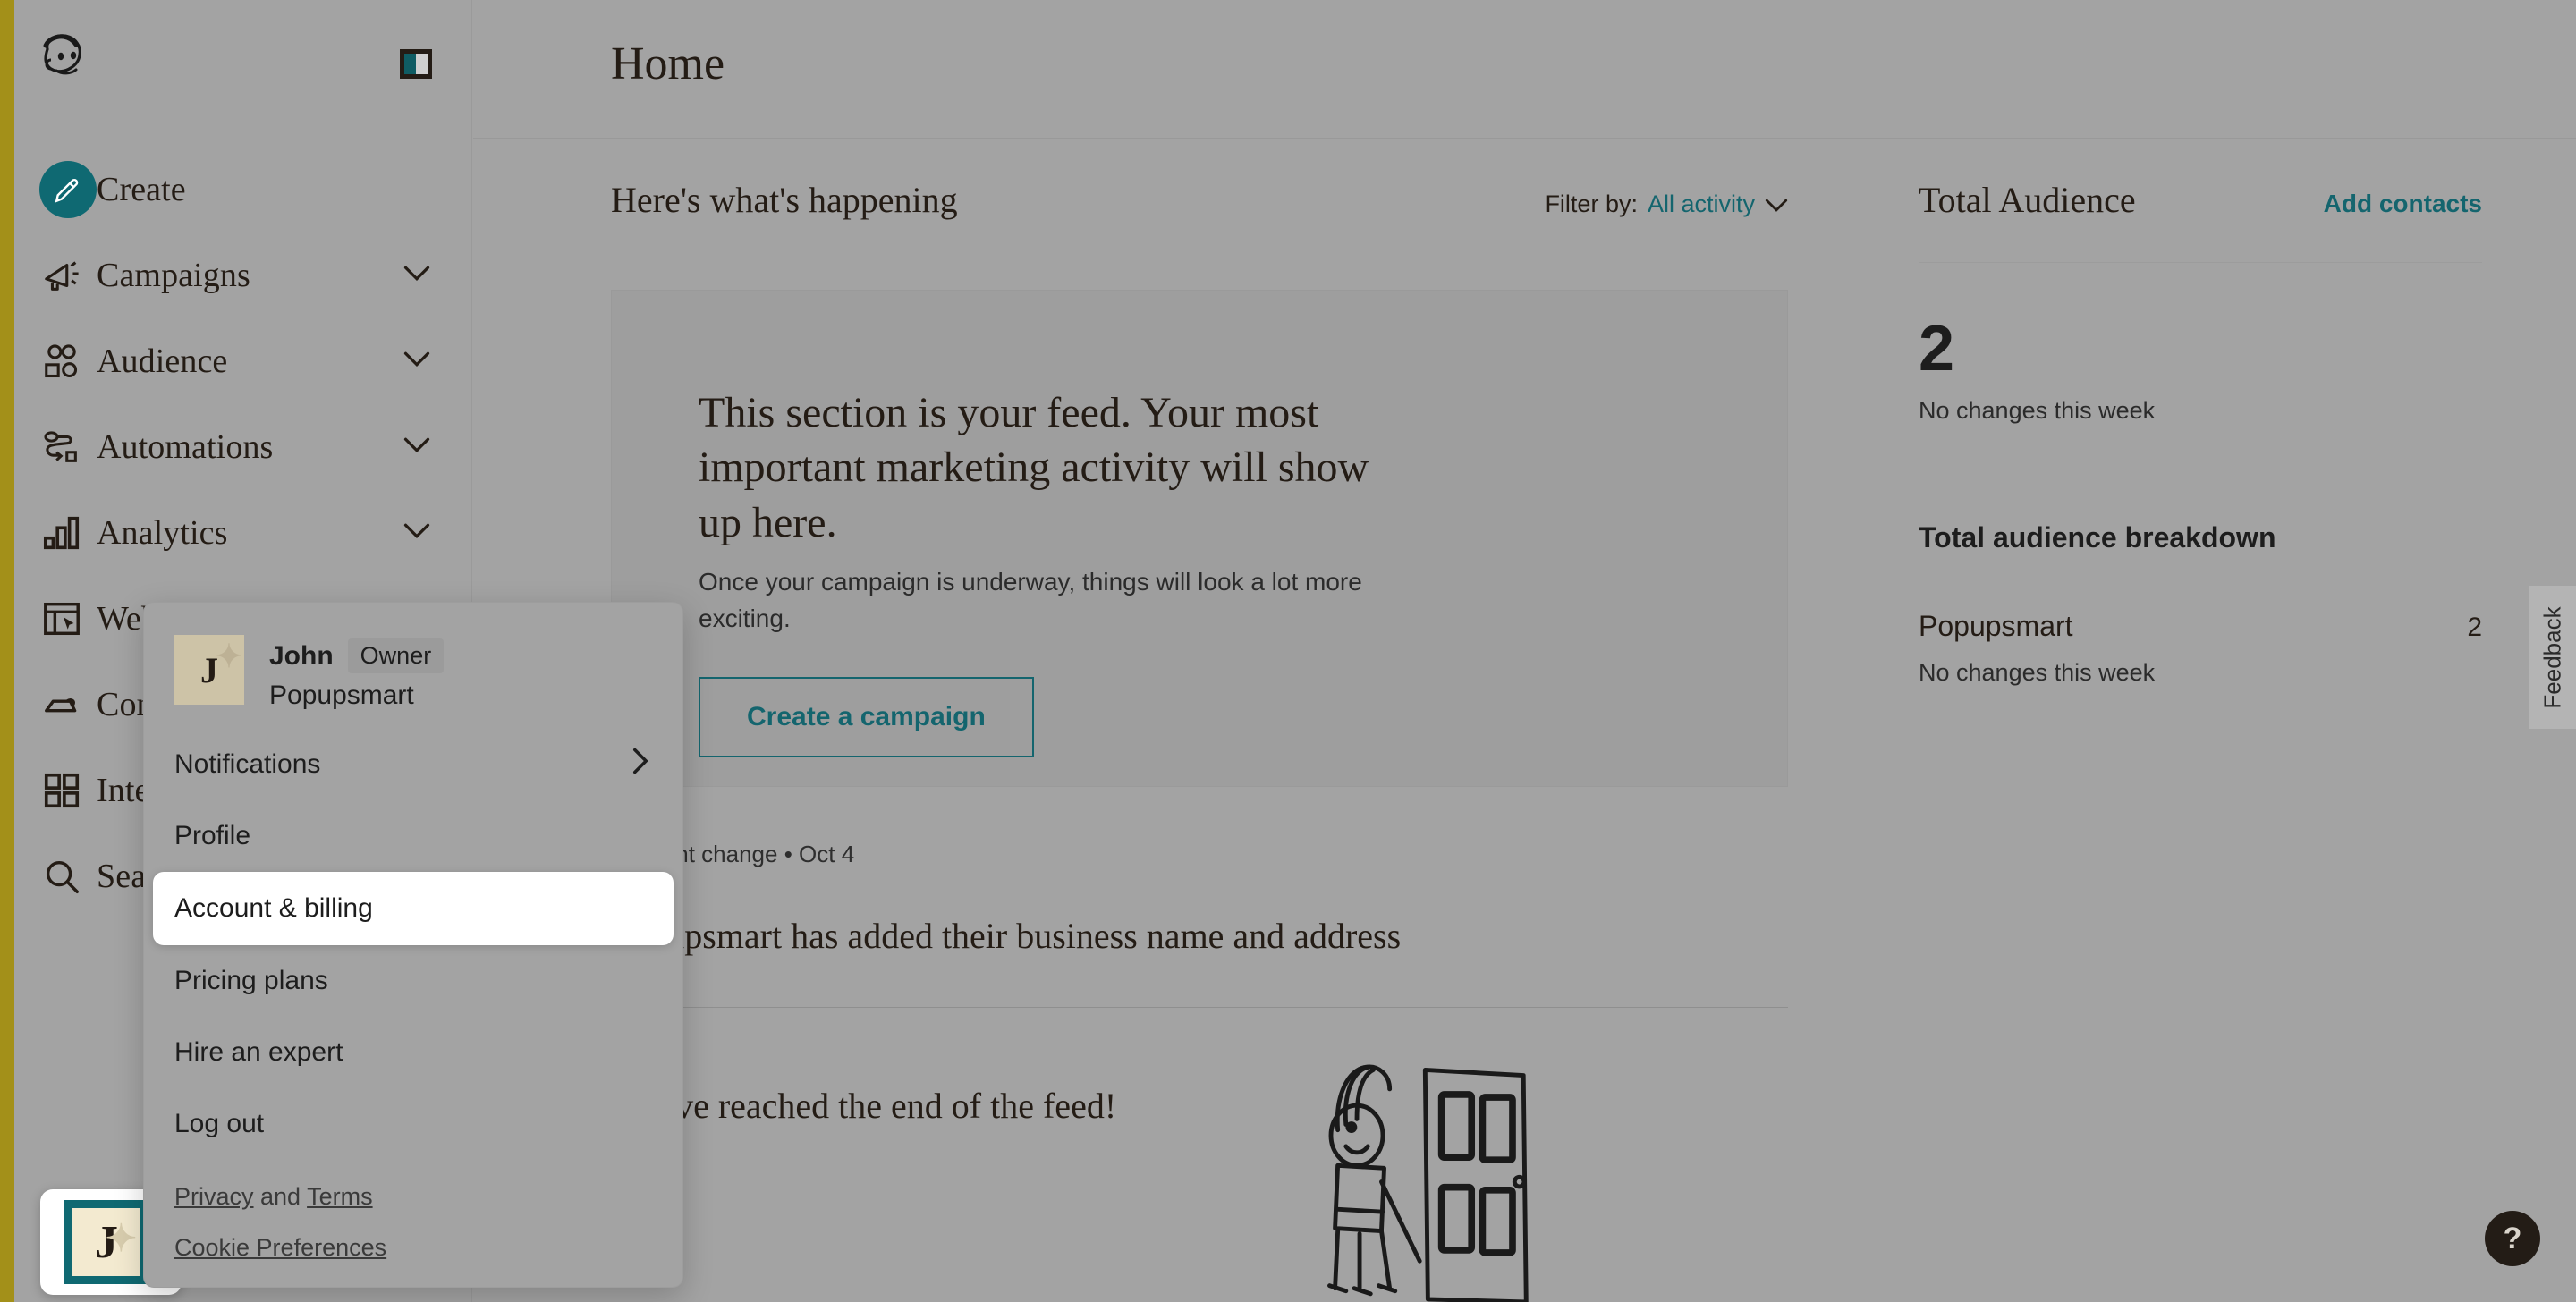 The image size is (2576, 1302). Describe the element at coordinates (242, 189) in the screenshot. I see `sidebar-item-create: Create` at that location.